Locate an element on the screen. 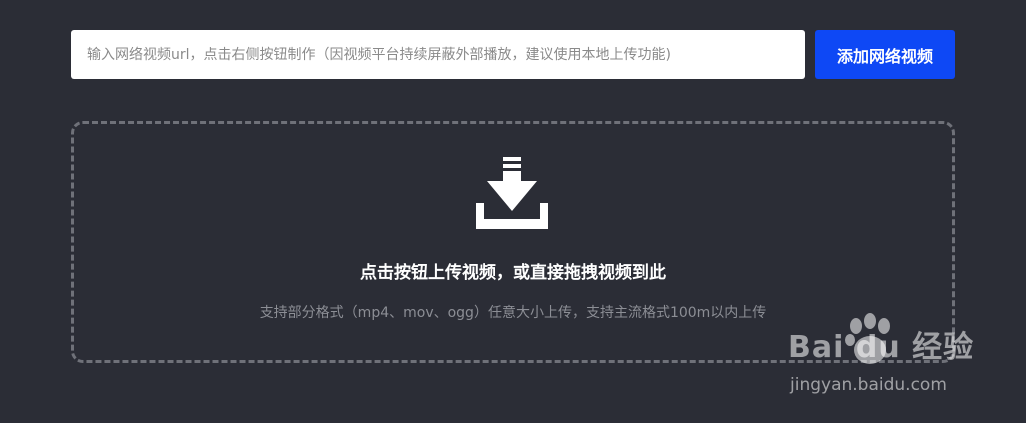  watermark-brand: Bai du 经验 is located at coordinates (881, 347).